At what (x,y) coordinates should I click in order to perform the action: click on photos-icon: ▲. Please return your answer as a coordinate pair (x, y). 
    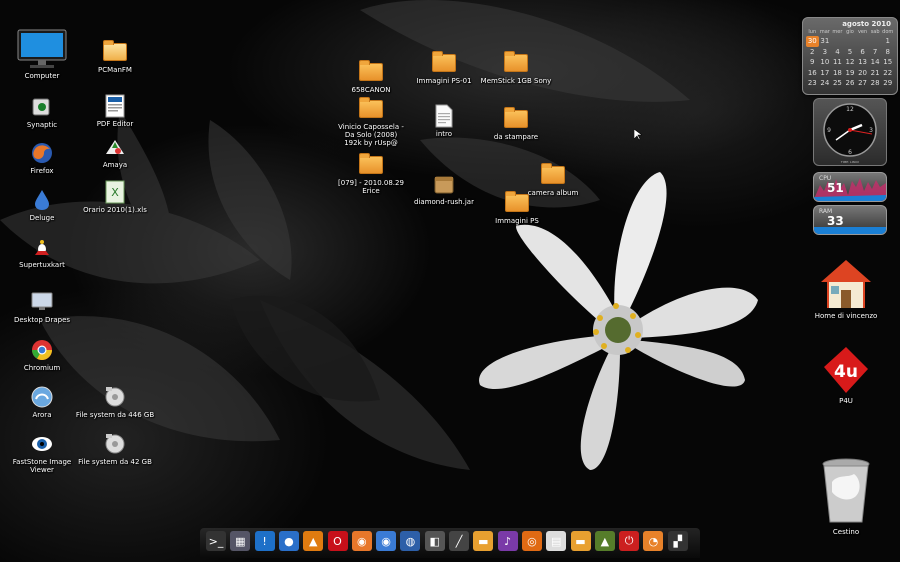
    Looking at the image, I should click on (605, 541).